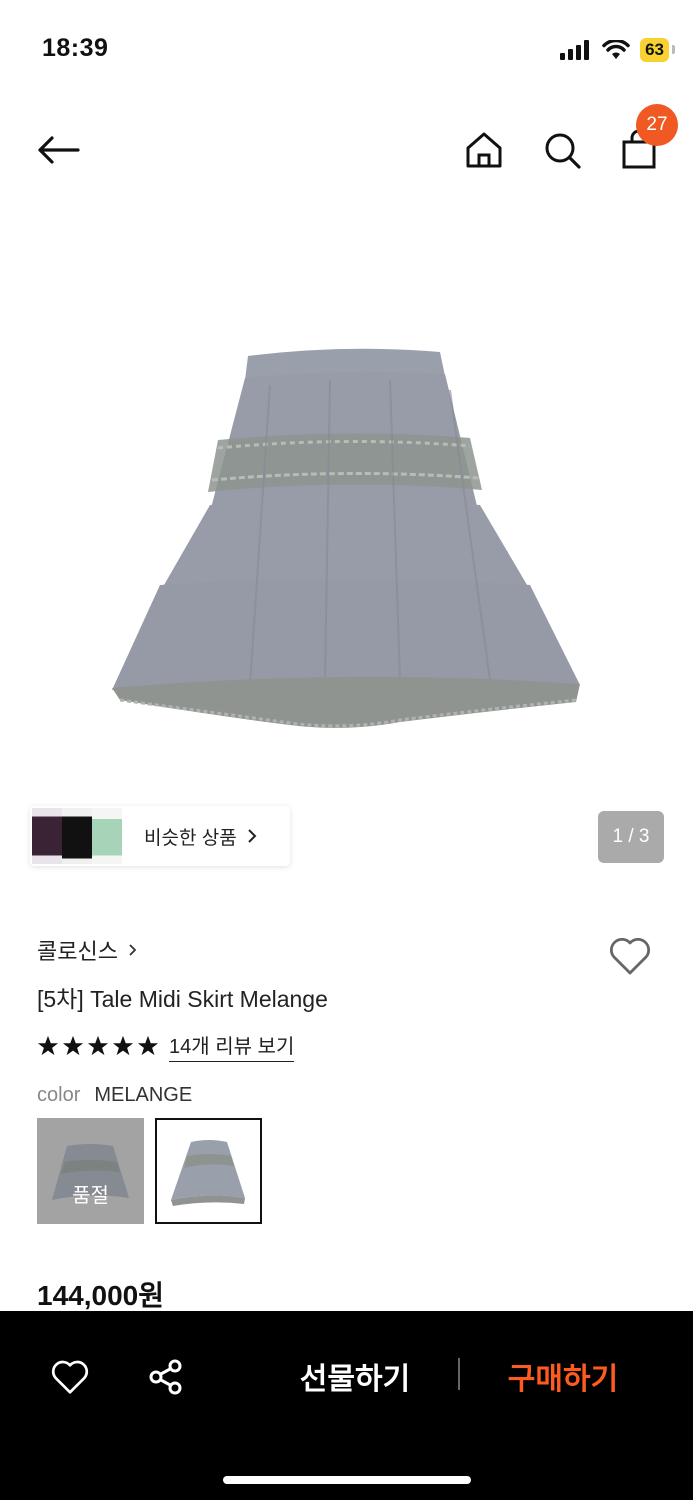 The height and width of the screenshot is (1500, 693). Describe the element at coordinates (107, 836) in the screenshot. I see `similar-thumb-mint` at that location.